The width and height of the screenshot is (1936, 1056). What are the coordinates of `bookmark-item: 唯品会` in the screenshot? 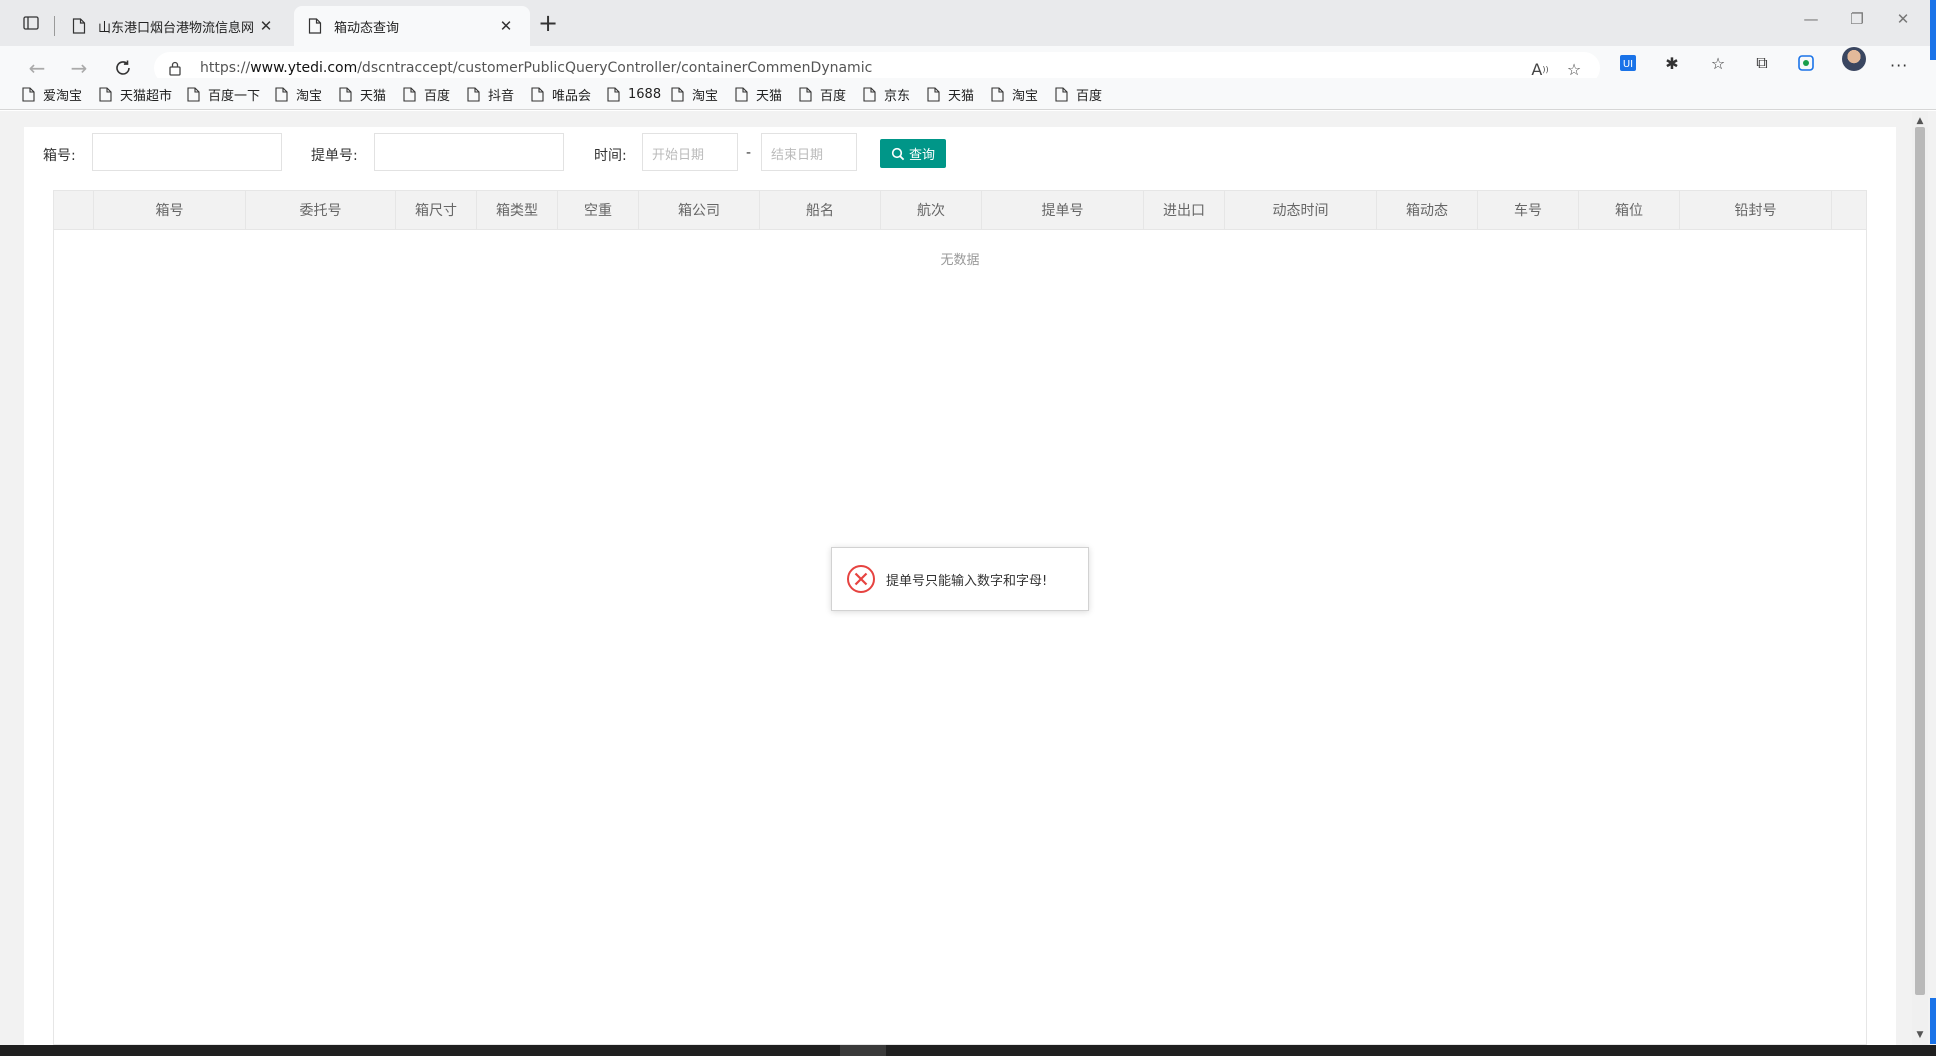 It's located at (561, 94).